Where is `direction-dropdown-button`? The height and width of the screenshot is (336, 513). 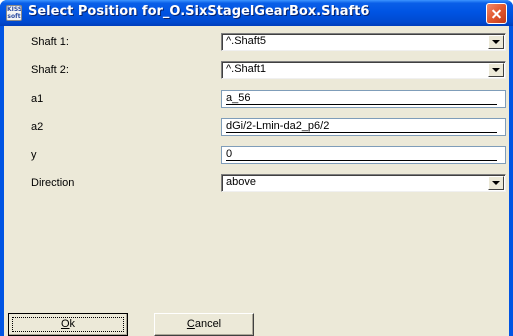 direction-dropdown-button is located at coordinates (496, 183).